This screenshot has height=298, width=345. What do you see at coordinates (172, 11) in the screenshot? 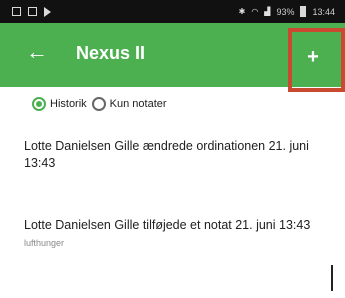
I see `status-bar: ✱ ◠ ▟ 93% 13:44` at bounding box center [172, 11].